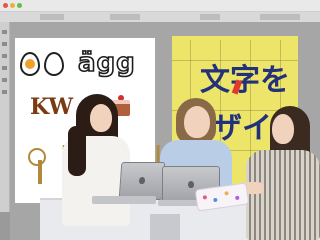 Image resolution: width=320 pixels, height=240 pixels. I want to click on egg-left-icon, so click(30, 64).